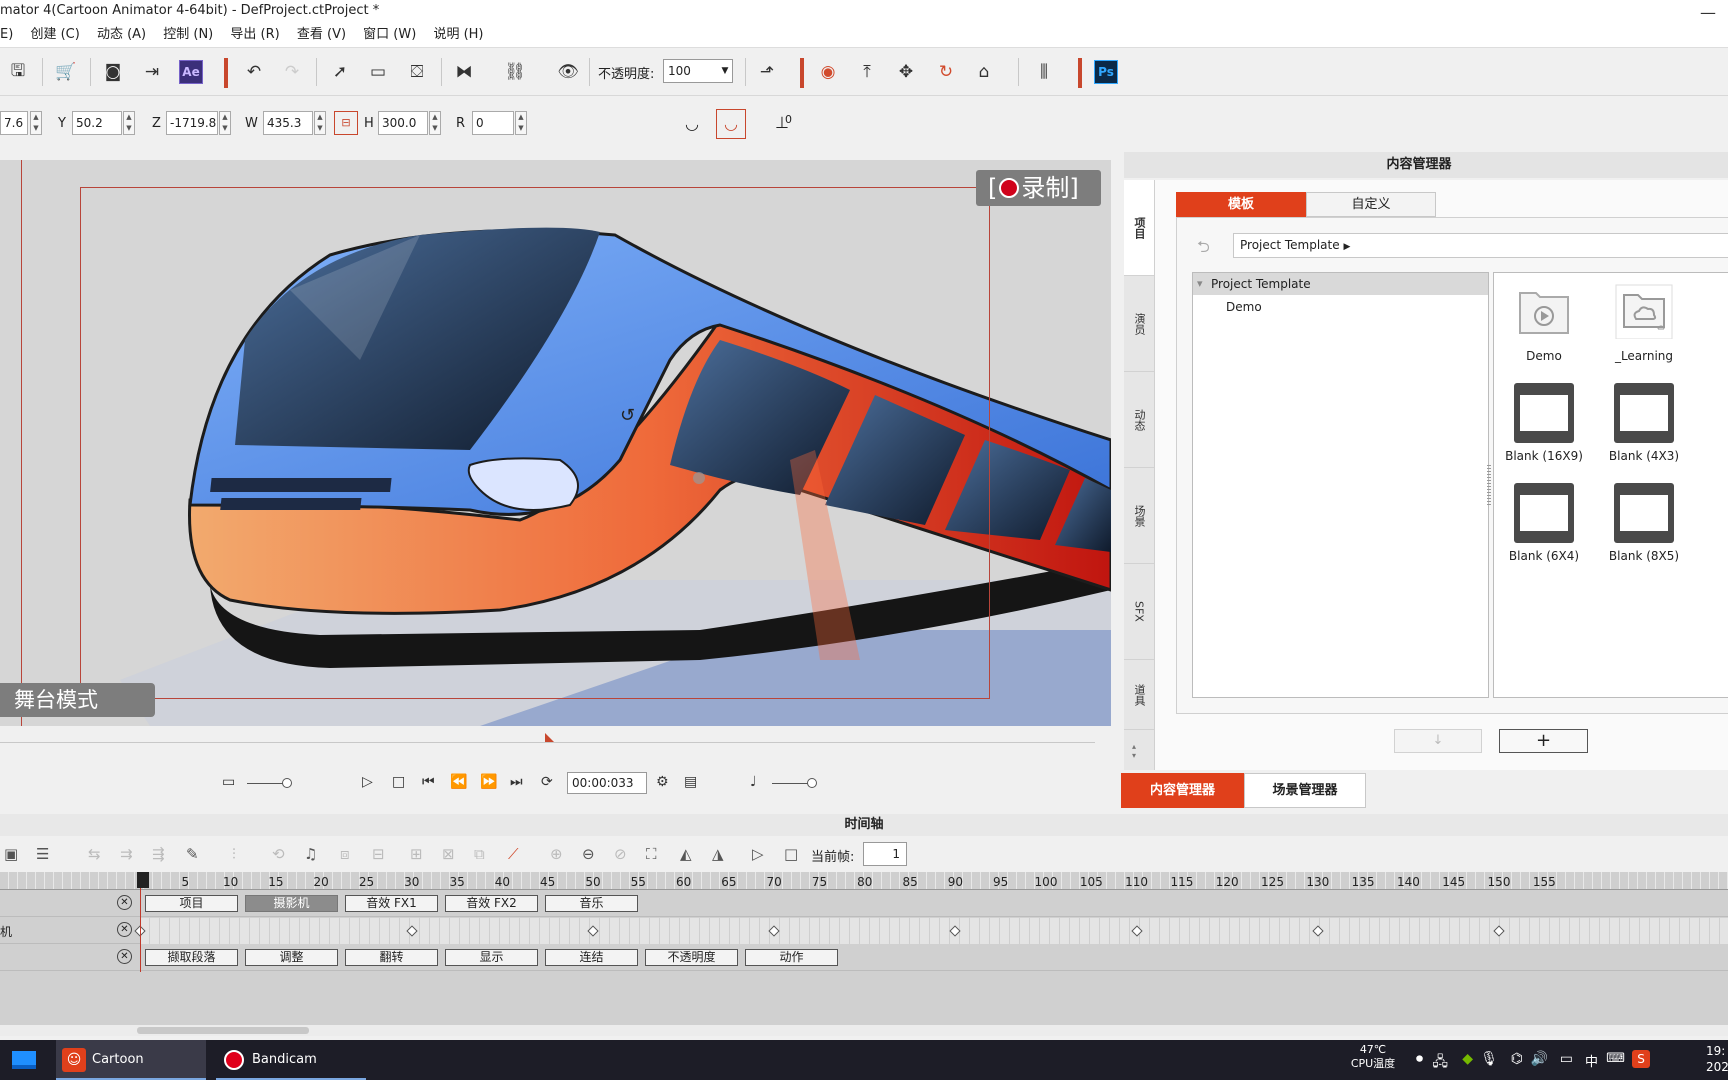 The width and height of the screenshot is (1728, 1080). Describe the element at coordinates (254, 72) in the screenshot. I see `undo-icon: ↶` at that location.